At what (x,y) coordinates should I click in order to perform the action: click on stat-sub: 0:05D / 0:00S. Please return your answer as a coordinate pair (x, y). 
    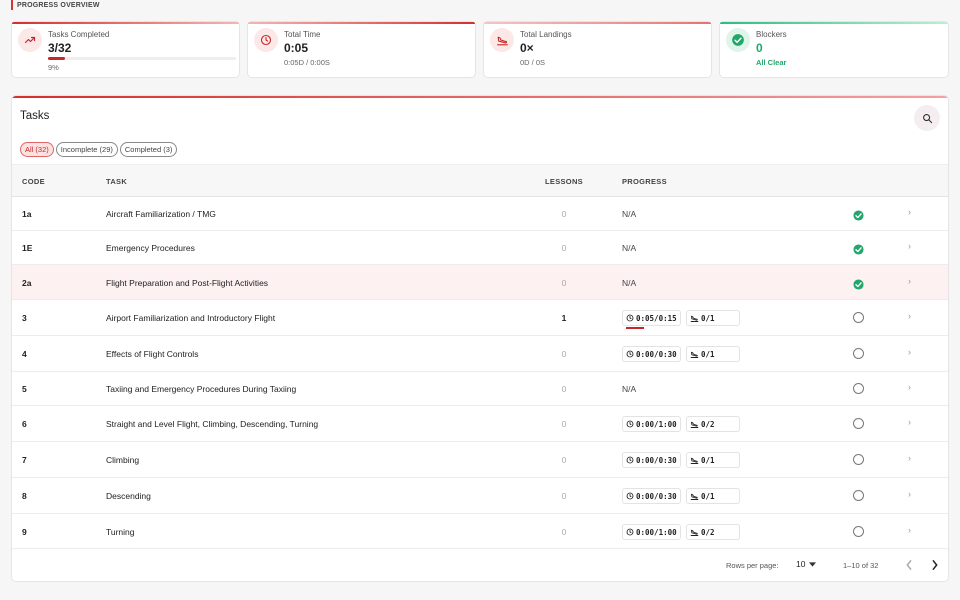
    Looking at the image, I should click on (307, 62).